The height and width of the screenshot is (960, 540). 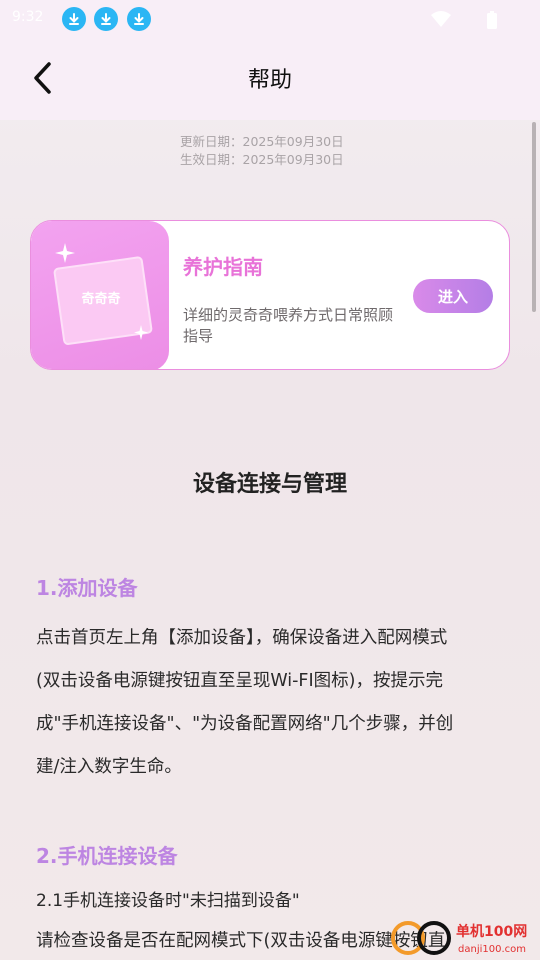 I want to click on section-1-heading: 1.添加设备, so click(x=87, y=588).